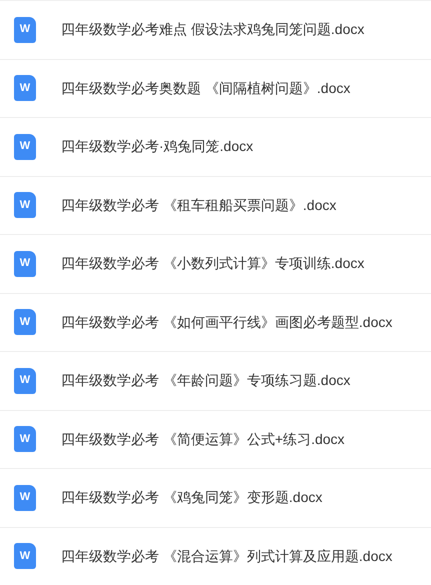 The image size is (431, 585). What do you see at coordinates (191, 497) in the screenshot?
I see `file-name: 四年级数学必考 《鸡兔同笼》变形题.docx` at bounding box center [191, 497].